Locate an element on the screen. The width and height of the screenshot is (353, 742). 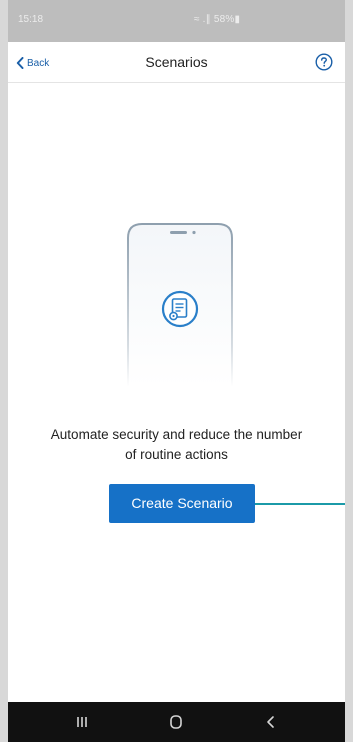
scenario-document-gear-icon is located at coordinates (180, 309).